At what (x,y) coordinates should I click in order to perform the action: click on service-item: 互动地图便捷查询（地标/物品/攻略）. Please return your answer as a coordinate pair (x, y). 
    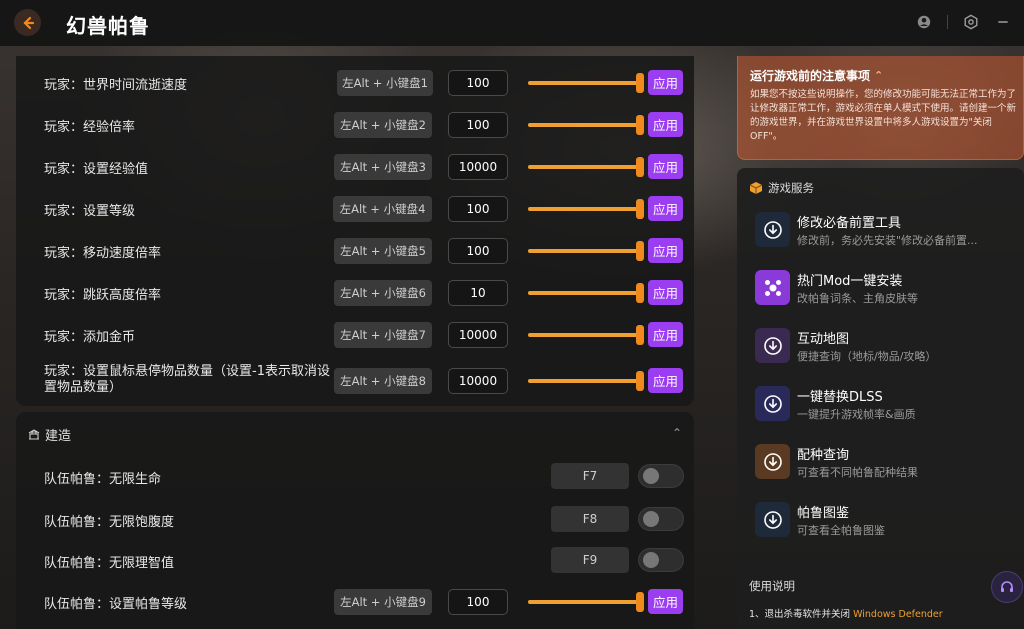
    Looking at the image, I should click on (885, 346).